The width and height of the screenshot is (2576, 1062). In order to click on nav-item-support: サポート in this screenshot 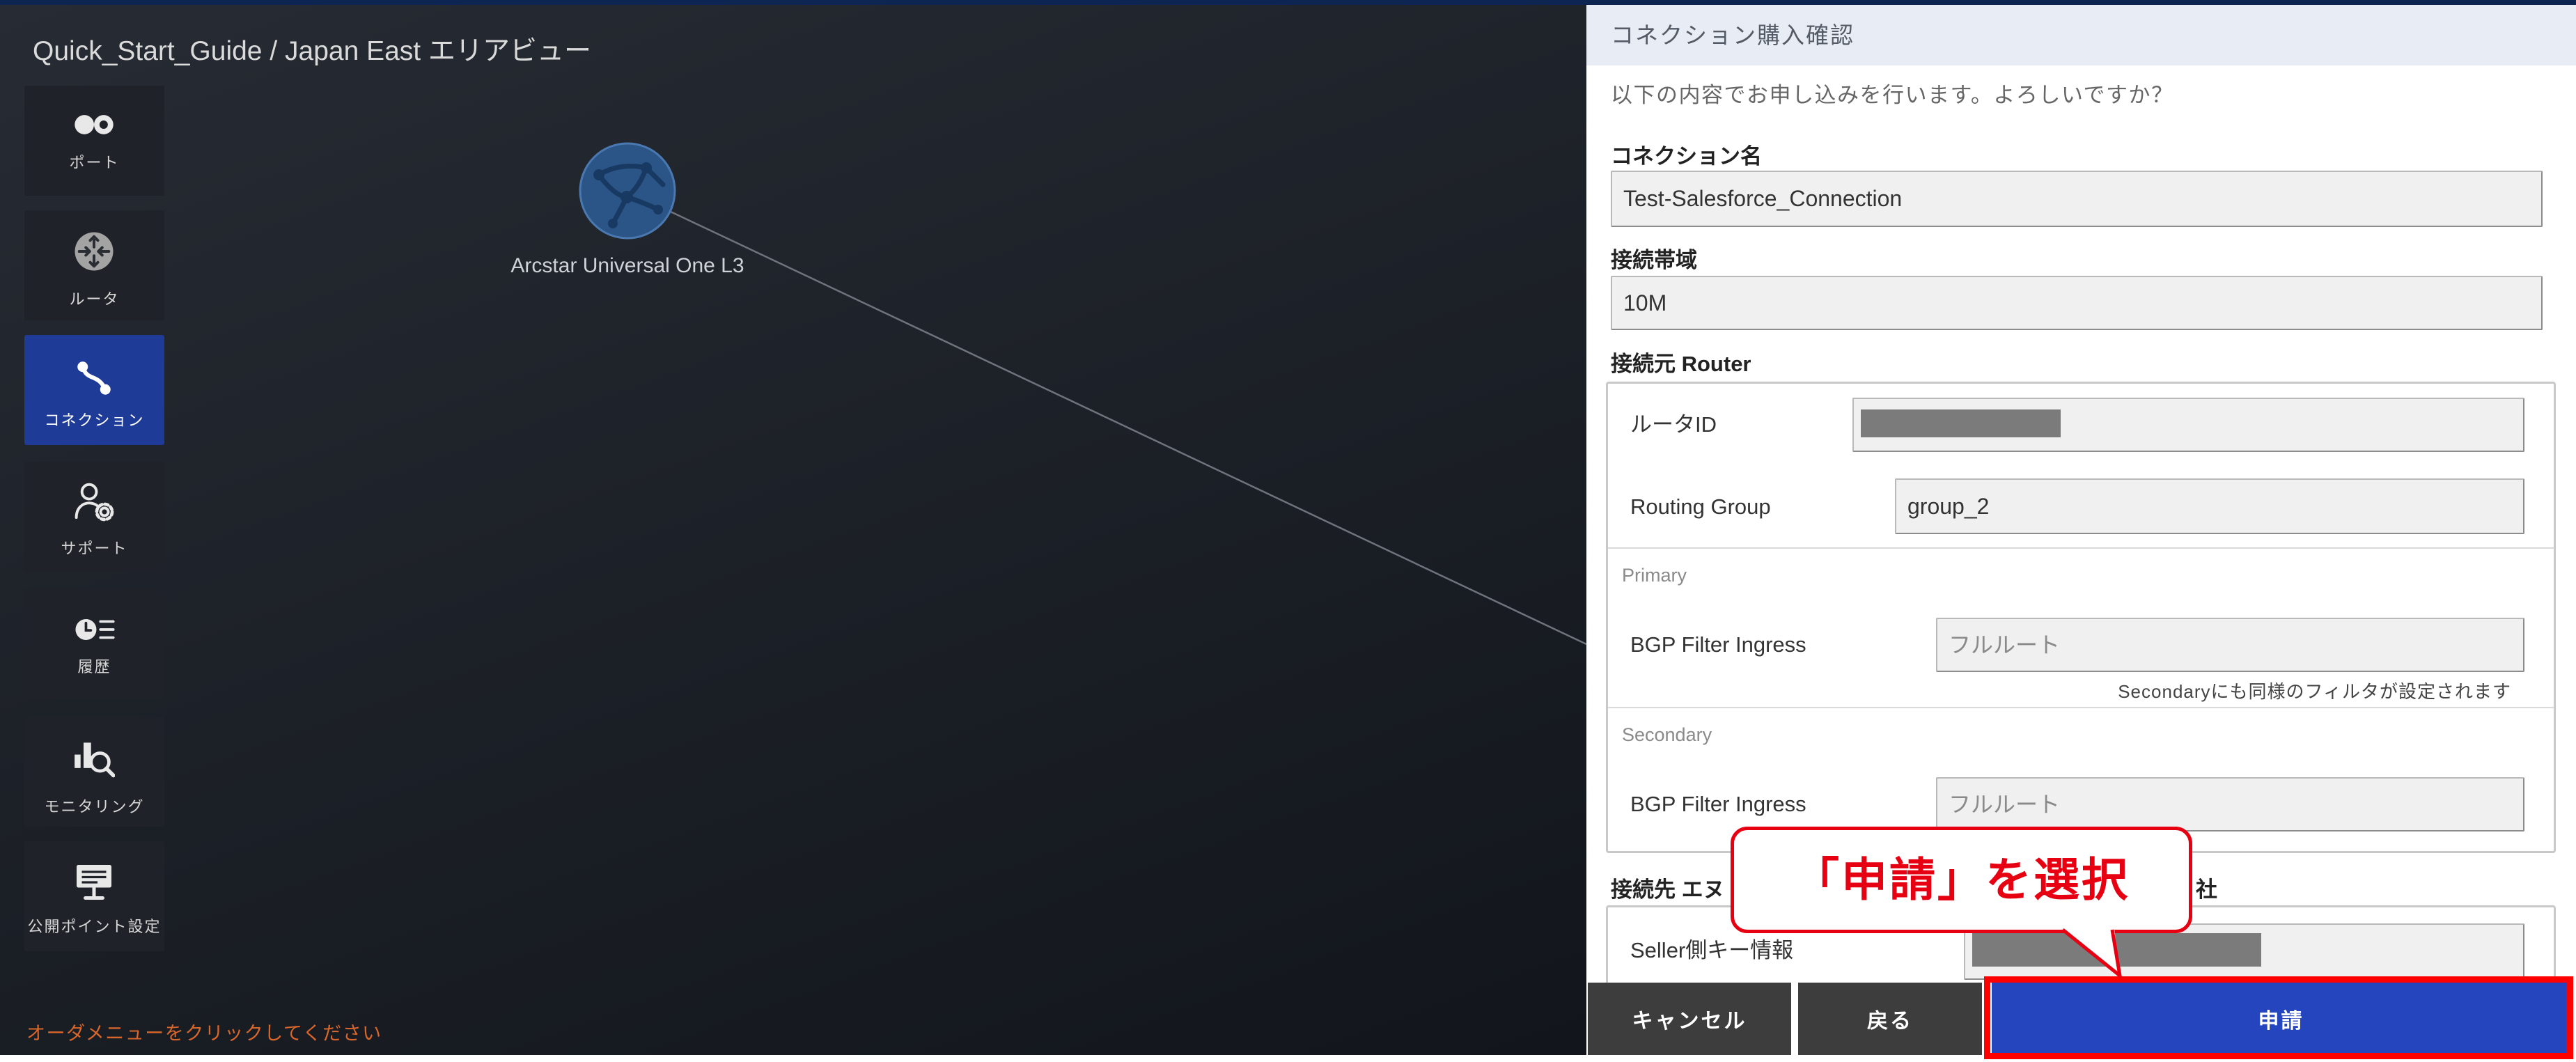, I will do `click(94, 517)`.